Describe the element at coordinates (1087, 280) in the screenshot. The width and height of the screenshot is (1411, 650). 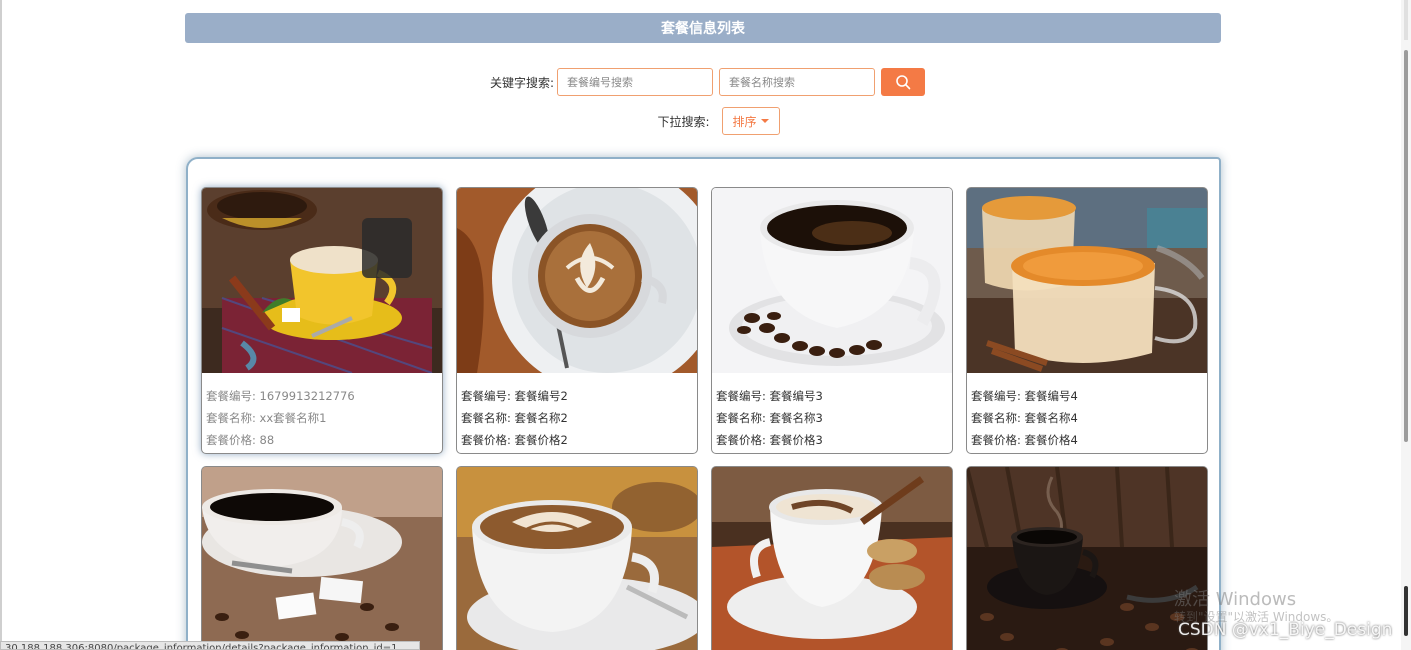
I see `glass-cups-spice-image` at that location.